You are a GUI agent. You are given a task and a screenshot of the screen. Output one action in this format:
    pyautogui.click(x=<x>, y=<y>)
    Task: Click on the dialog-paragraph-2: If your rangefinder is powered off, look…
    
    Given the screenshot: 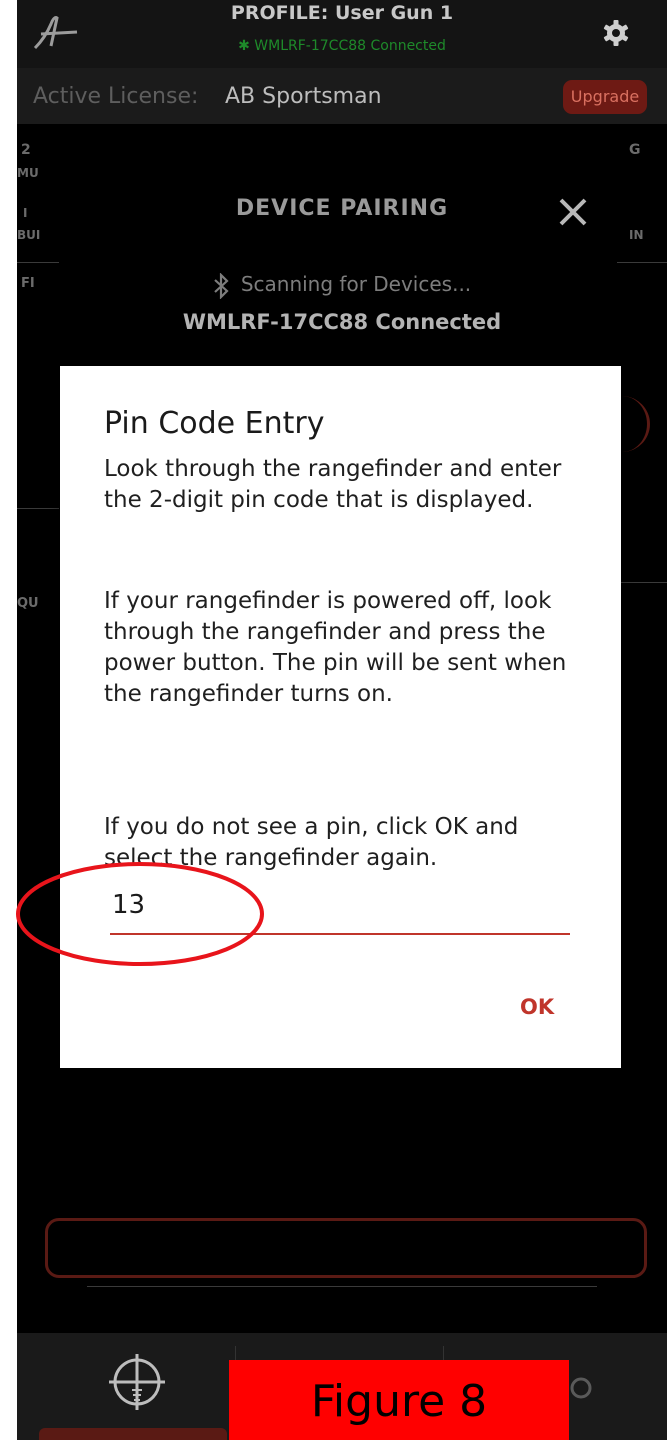 What is the action you would take?
    pyautogui.click(x=335, y=647)
    